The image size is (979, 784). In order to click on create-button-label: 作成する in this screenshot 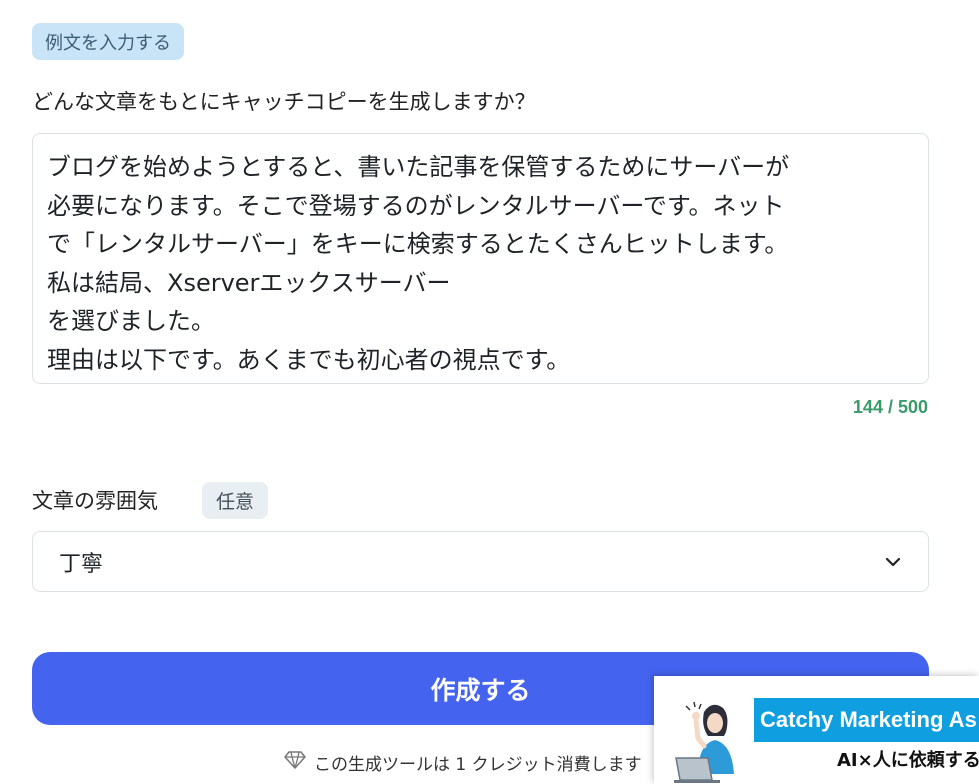, I will do `click(480, 690)`.